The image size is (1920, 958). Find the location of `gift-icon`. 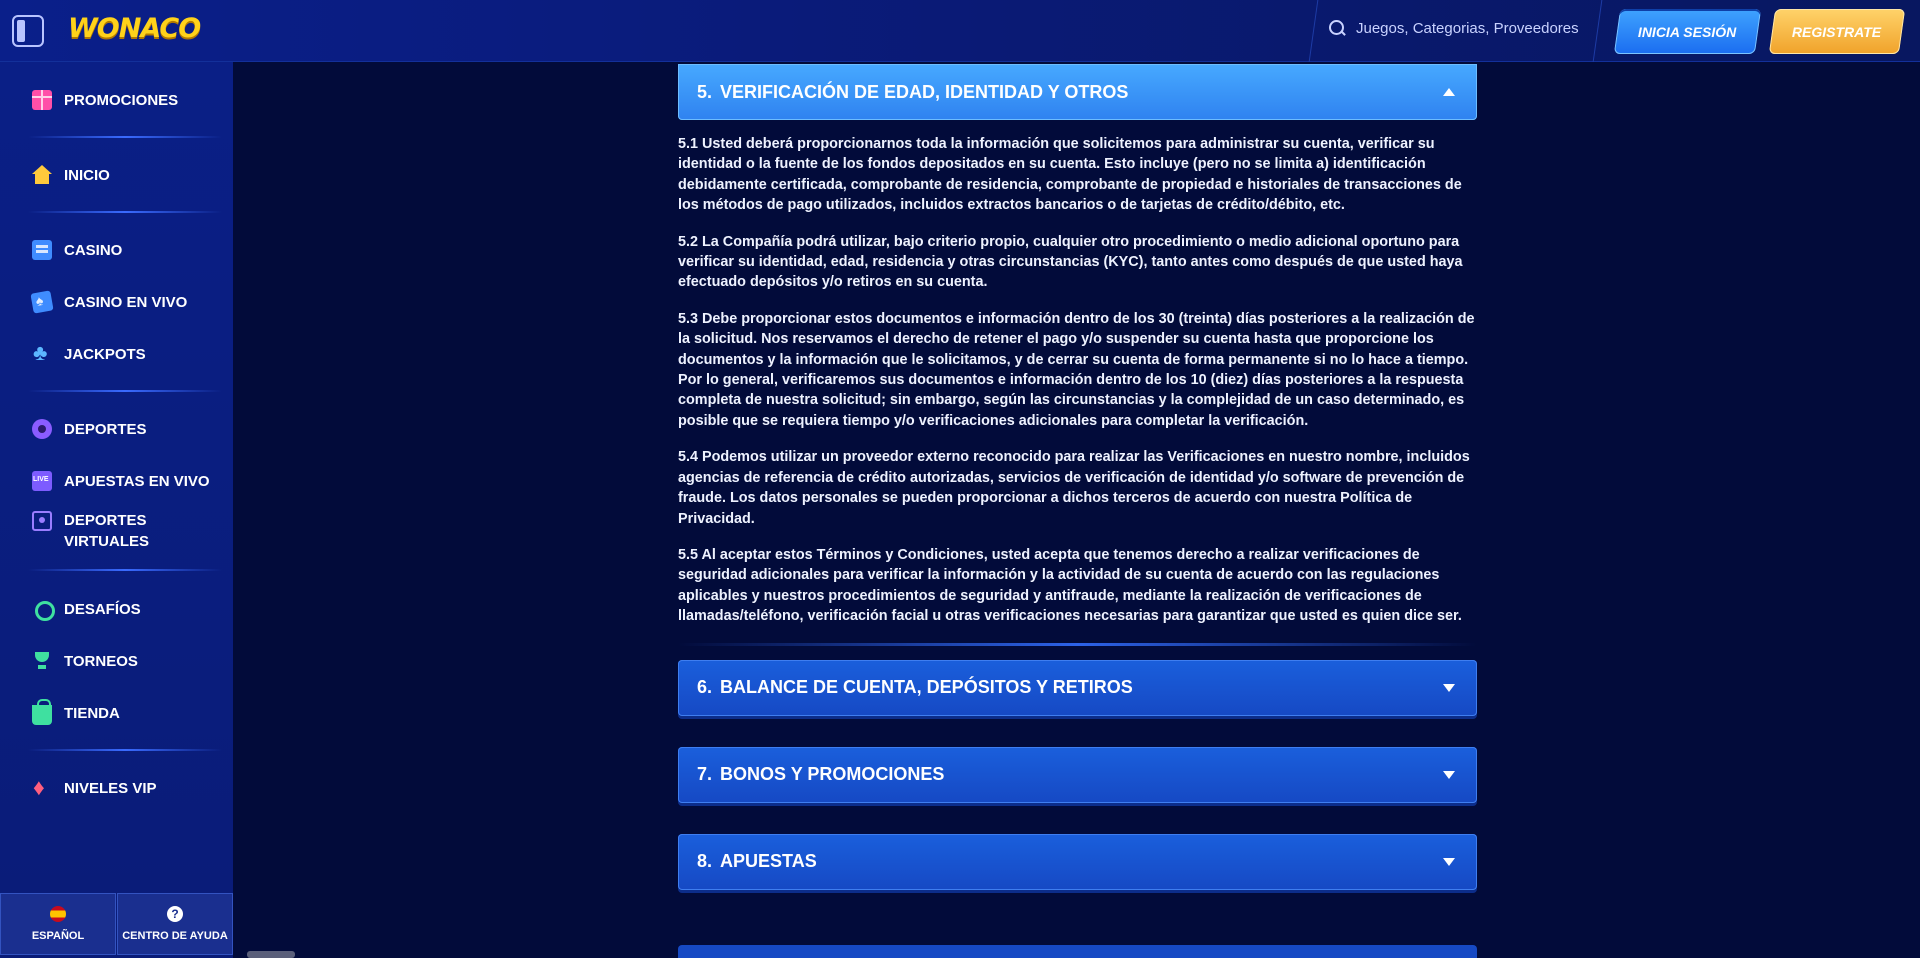

gift-icon is located at coordinates (42, 100).